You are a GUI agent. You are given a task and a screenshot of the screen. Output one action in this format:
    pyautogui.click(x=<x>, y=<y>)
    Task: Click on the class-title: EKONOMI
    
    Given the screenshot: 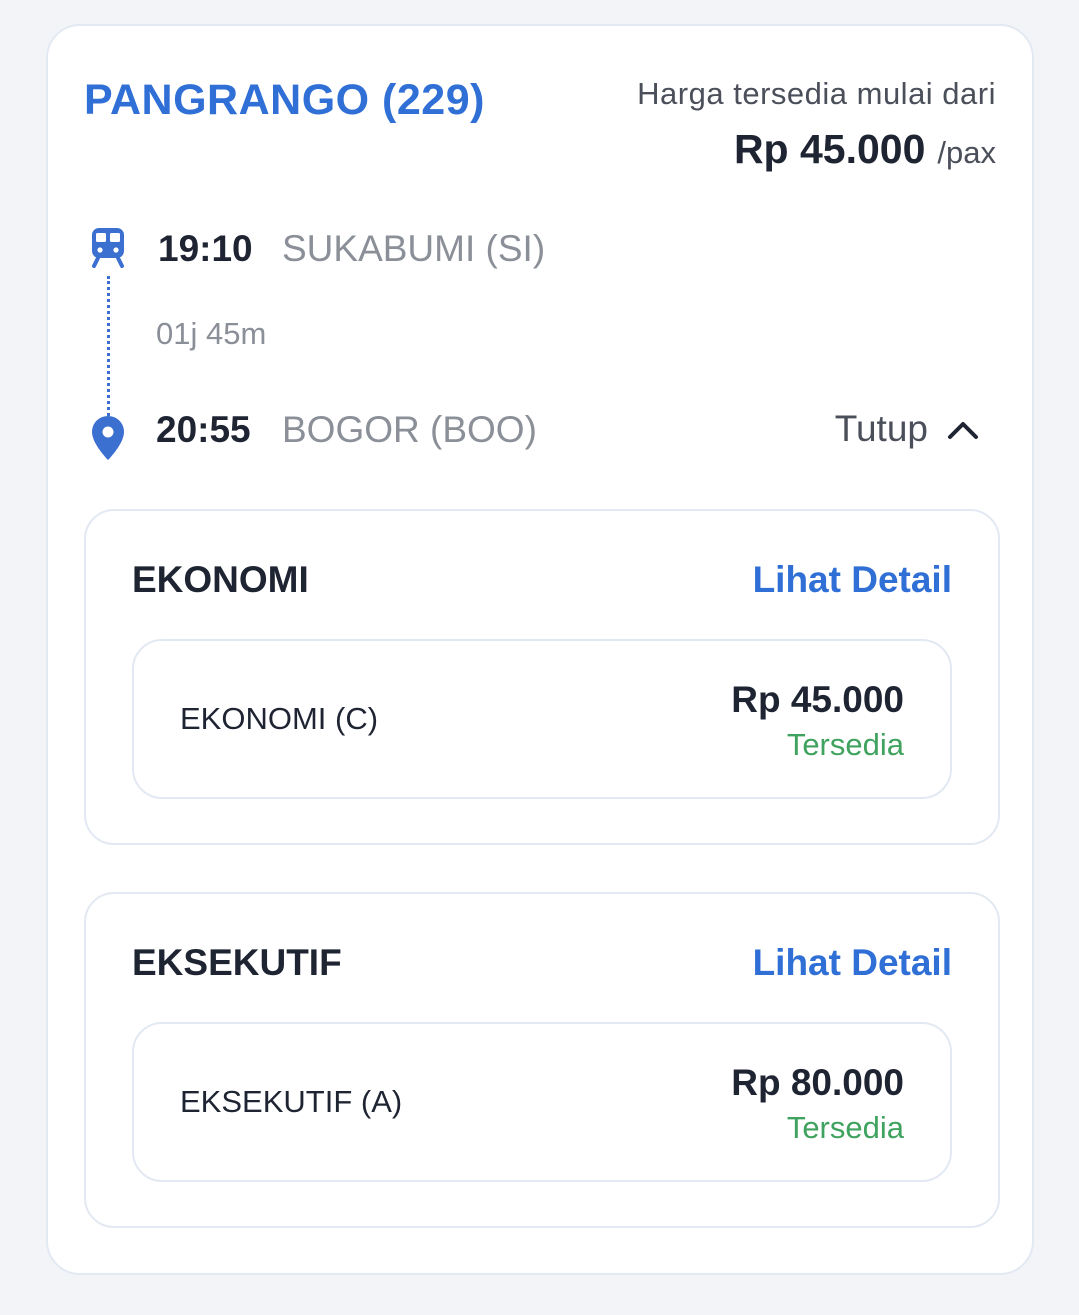 What is the action you would take?
    pyautogui.click(x=220, y=579)
    